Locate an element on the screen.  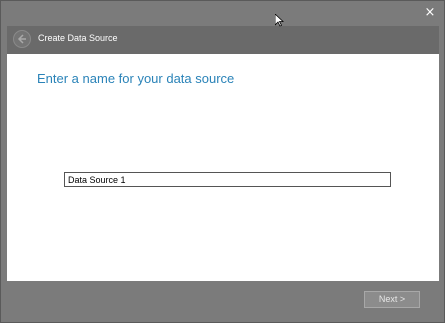
wizard-title: Create Data Source is located at coordinates (78, 38).